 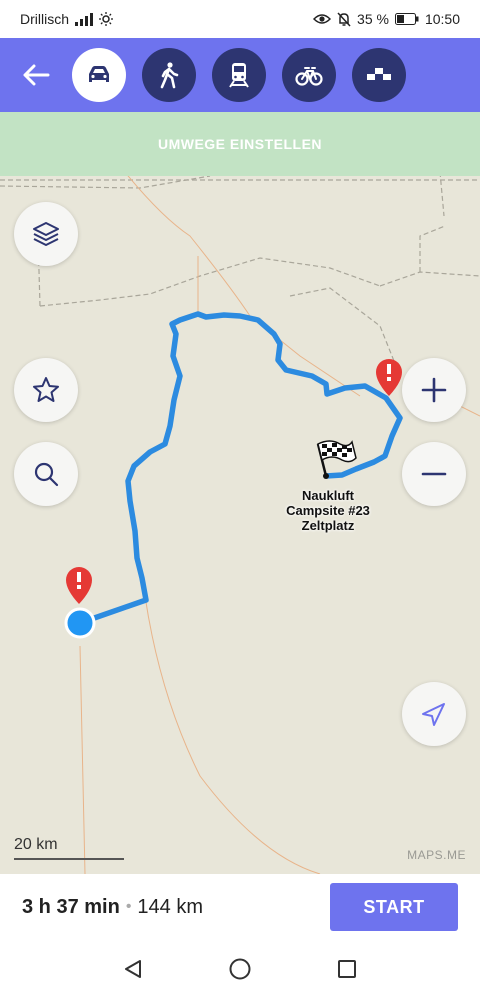 I want to click on destination-line-3: Zeltplatz, so click(x=328, y=525).